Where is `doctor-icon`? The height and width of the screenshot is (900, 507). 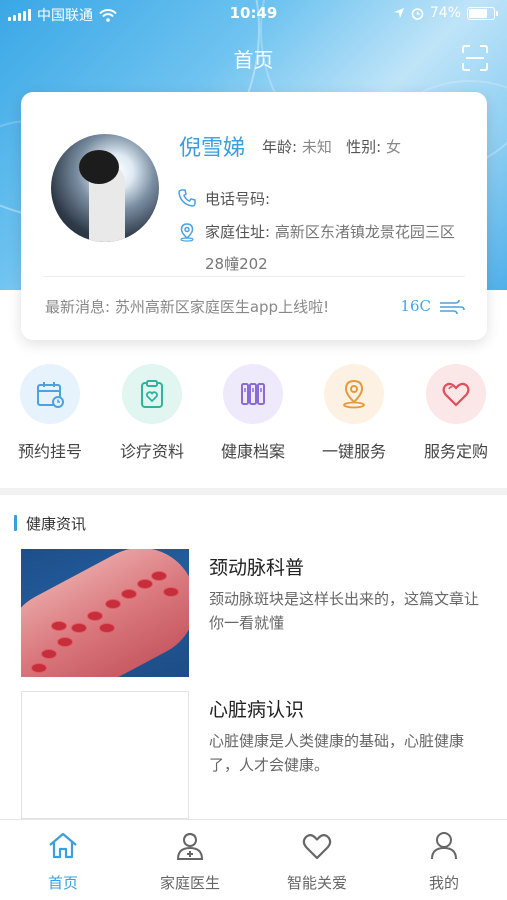
doctor-icon is located at coordinates (190, 846).